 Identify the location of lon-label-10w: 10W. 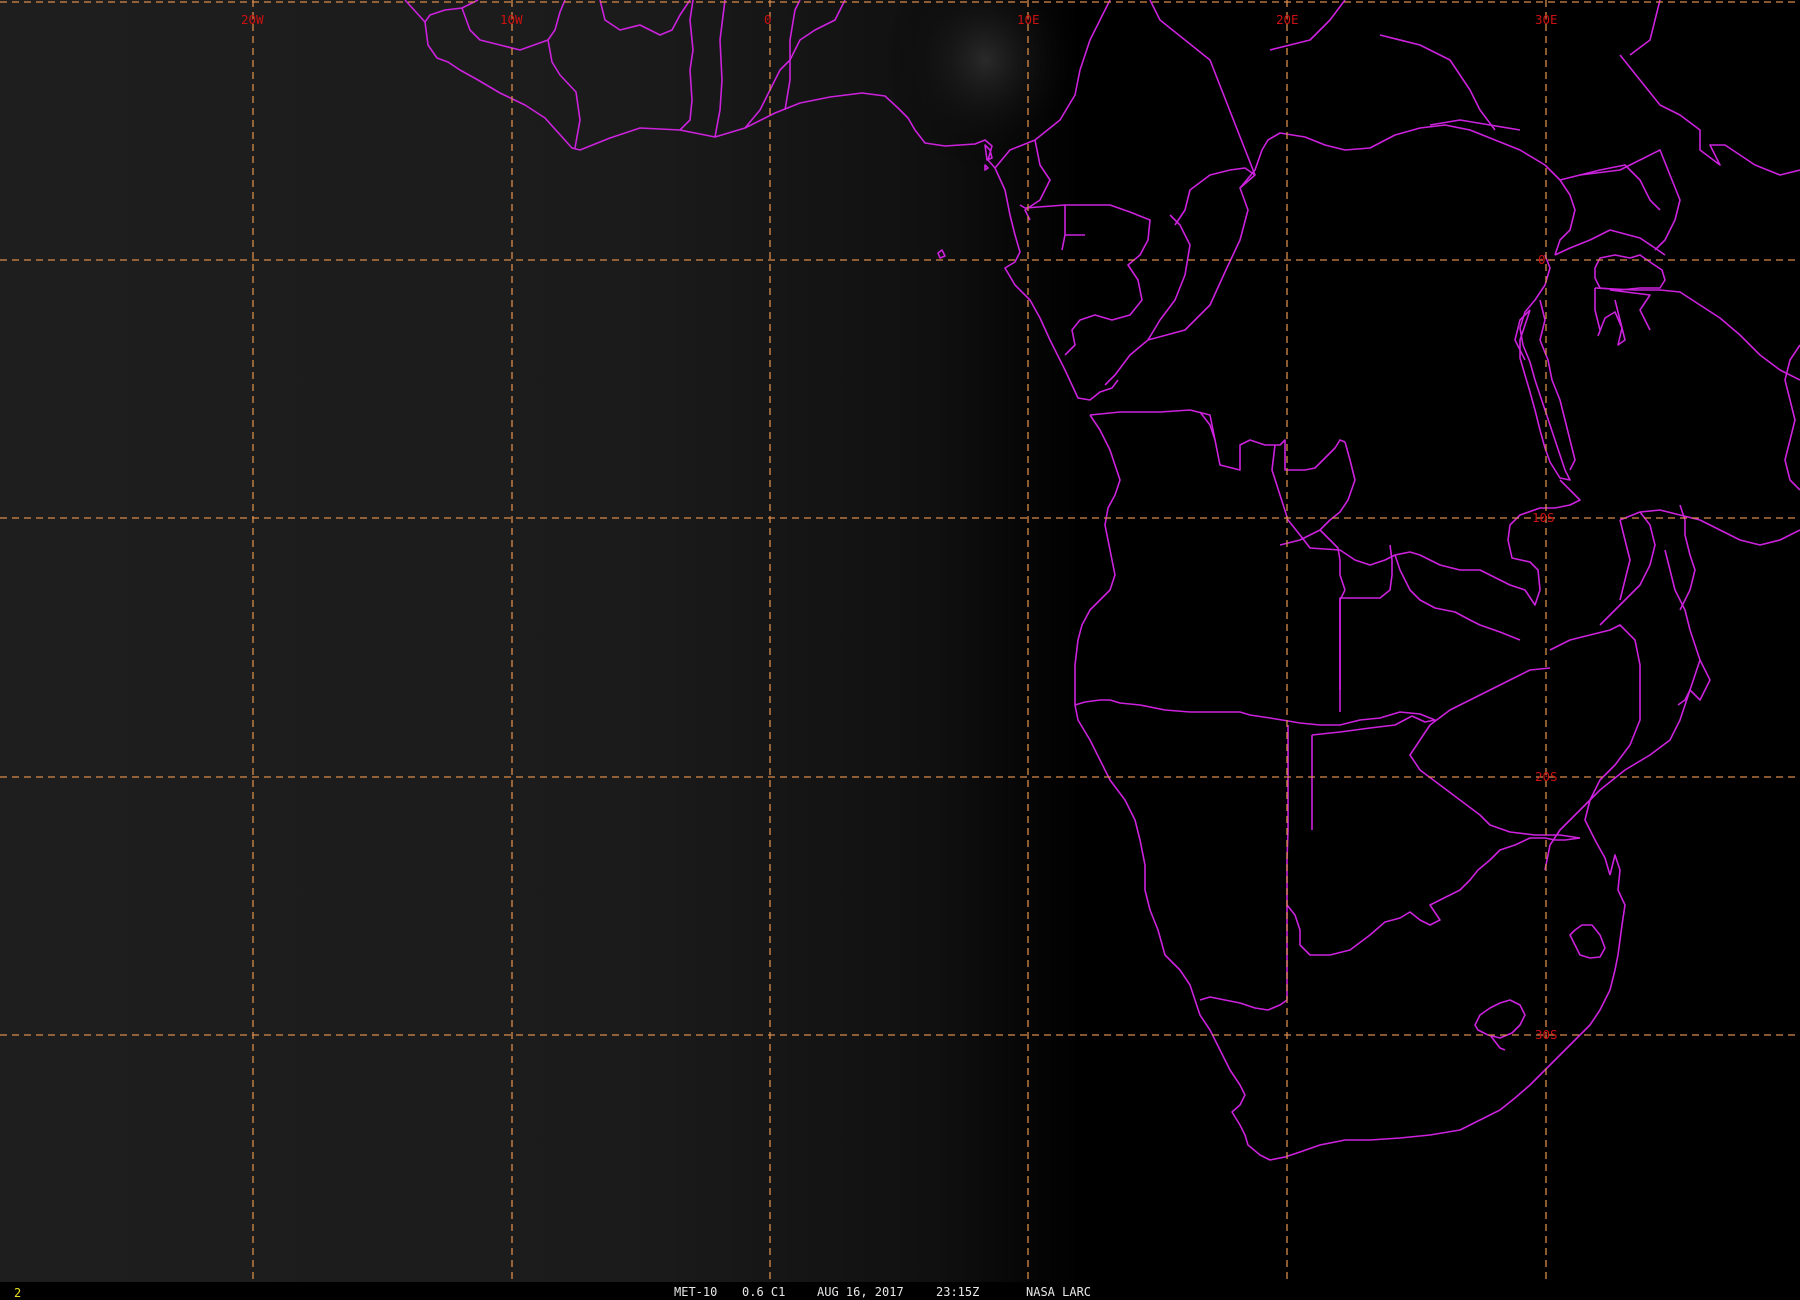
(511, 19).